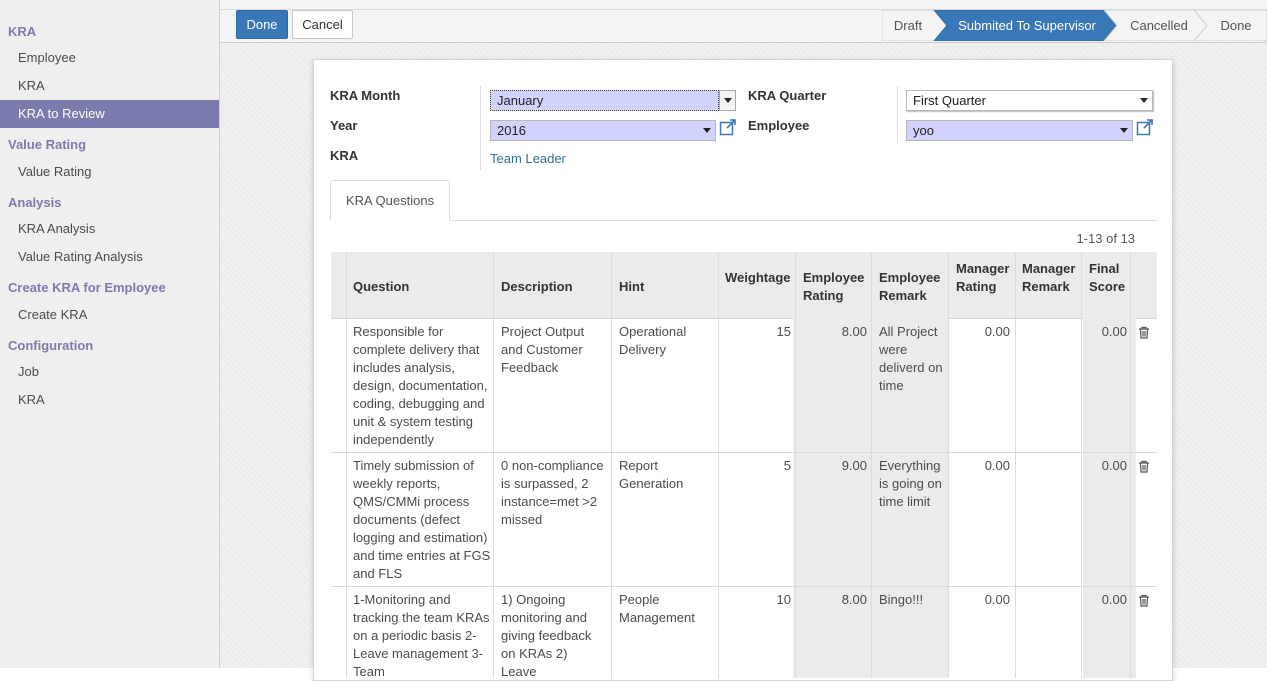 The image size is (1267, 681). I want to click on sidebar-item-create-kra: Create KRA, so click(52, 315).